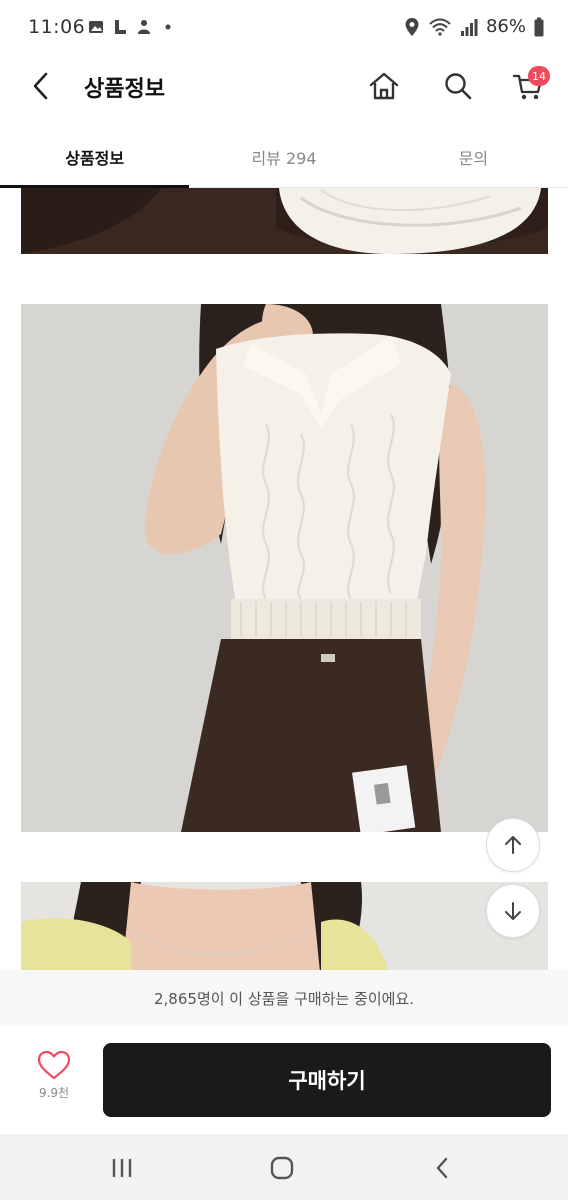 The image size is (568, 1200). I want to click on chevron-left-icon, so click(40, 86).